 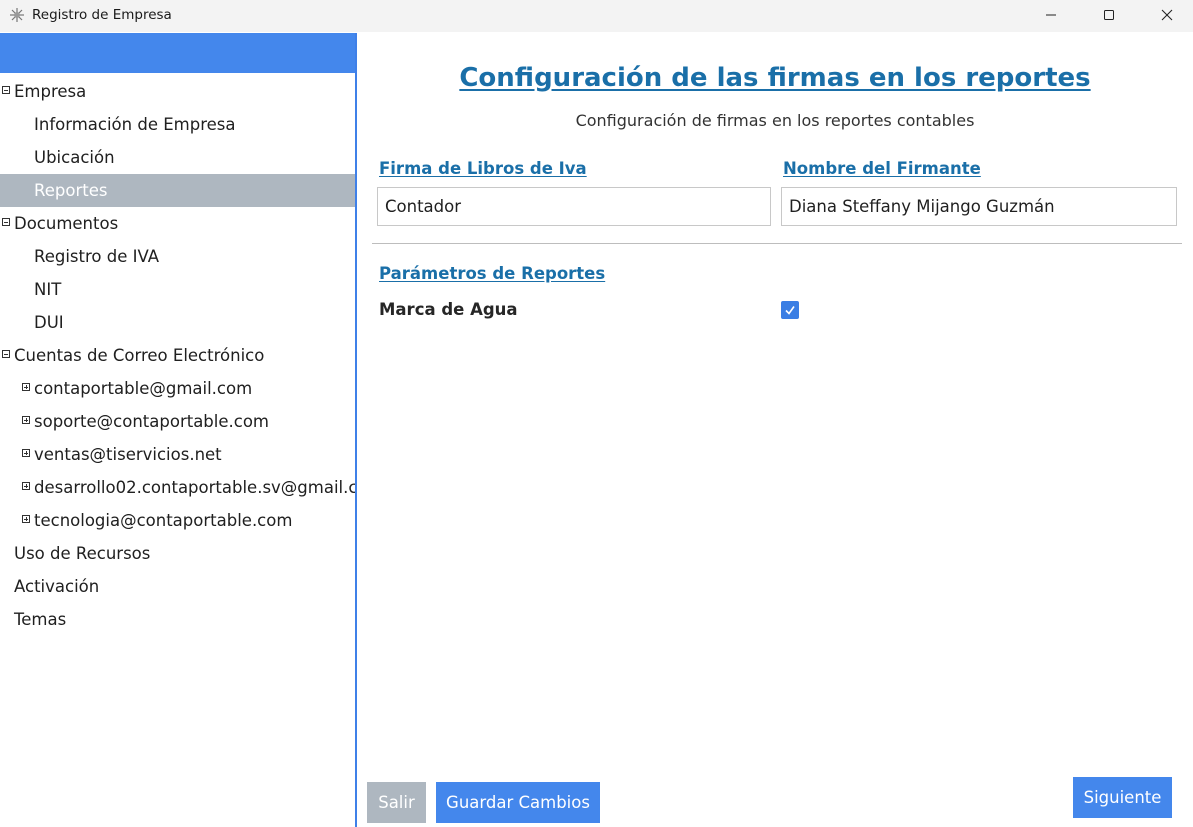 I want to click on title-bar: Registro de Empresa, so click(x=596, y=16).